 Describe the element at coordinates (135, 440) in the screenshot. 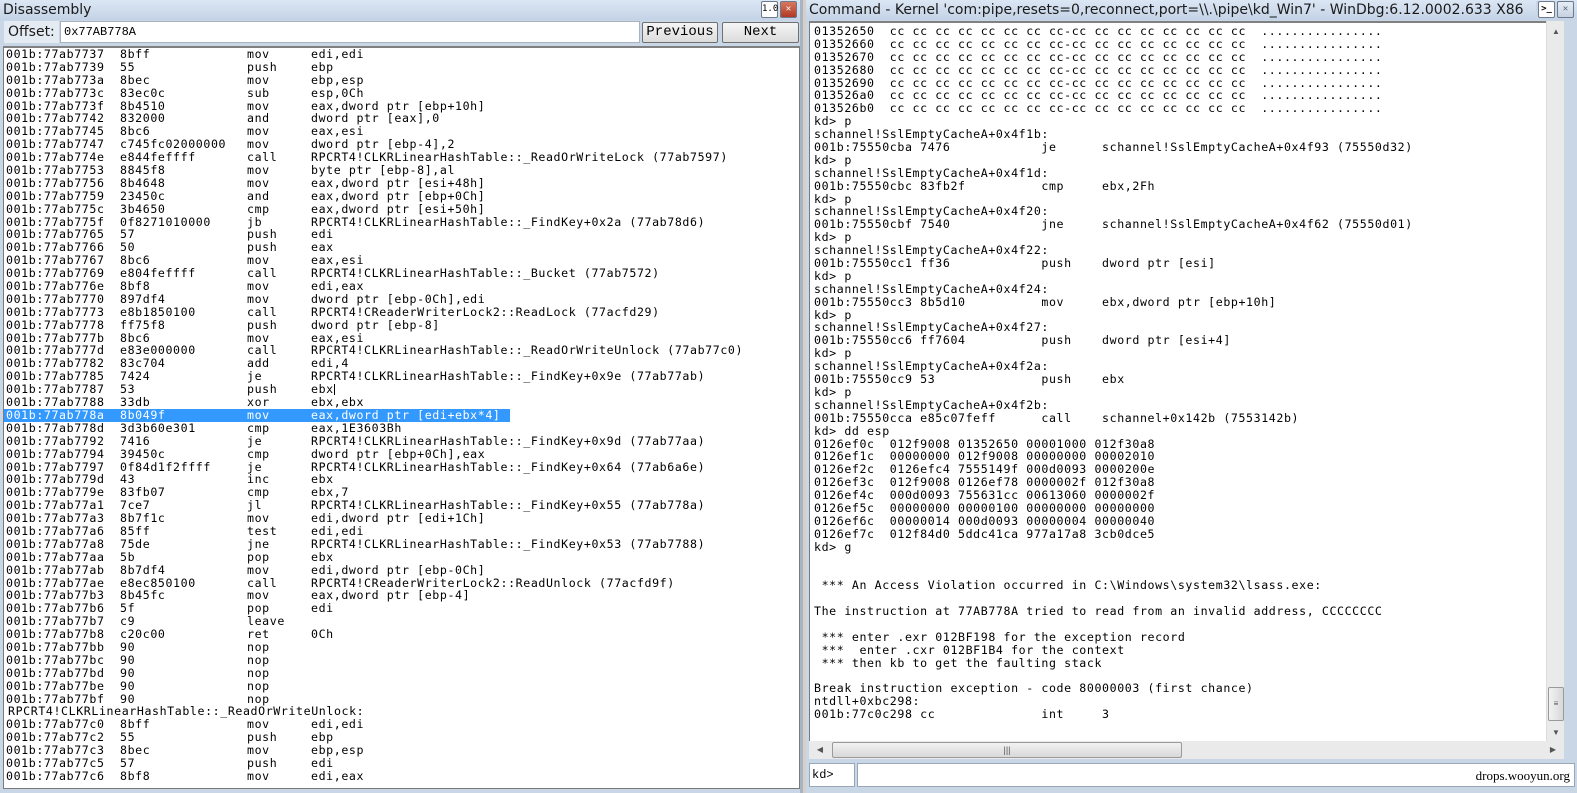

I see `opcode-bytes: 7416` at that location.